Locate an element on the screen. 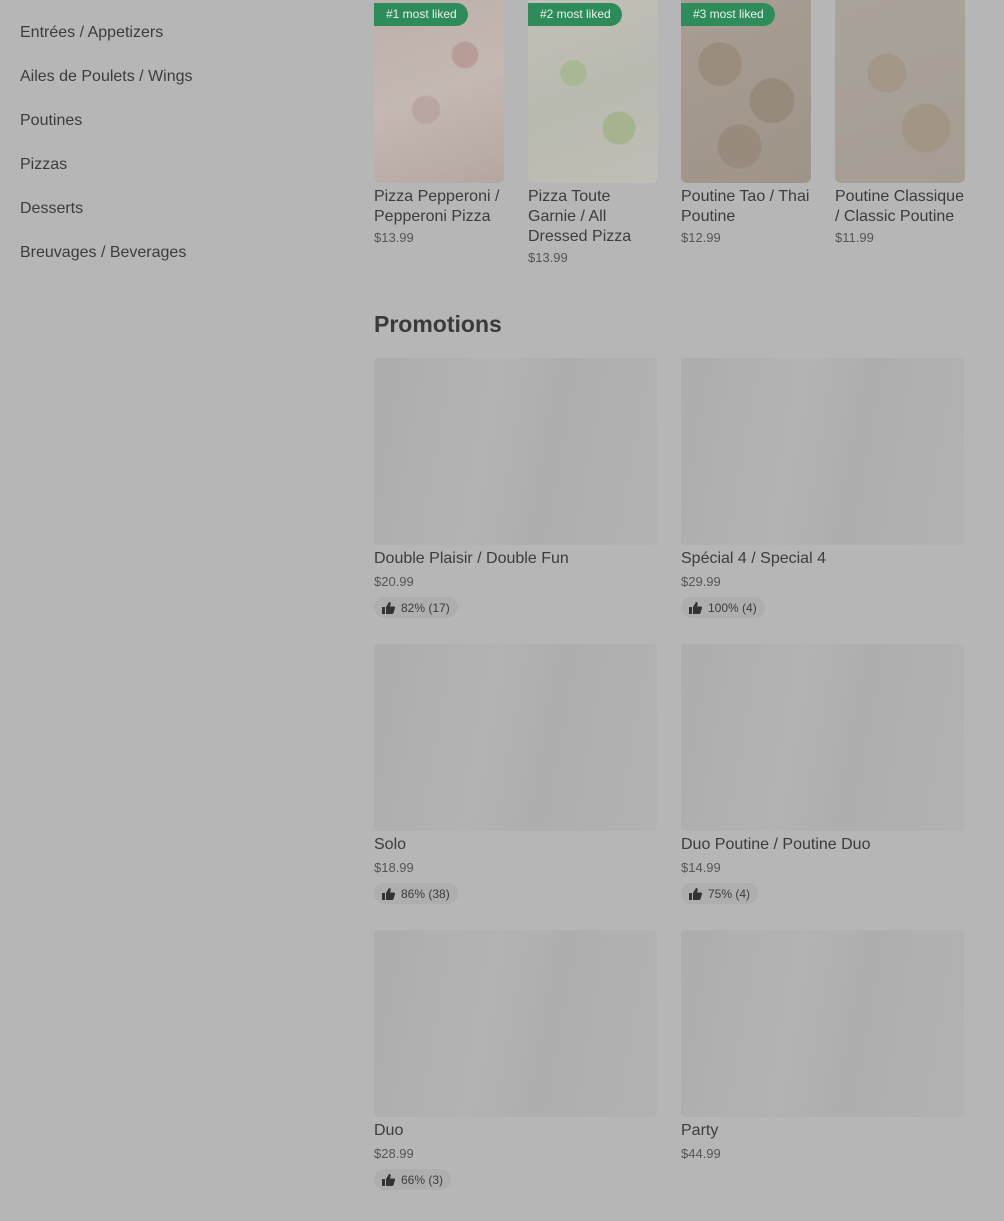 The height and width of the screenshot is (1221, 1004). item-price: $44.99 is located at coordinates (701, 1153).